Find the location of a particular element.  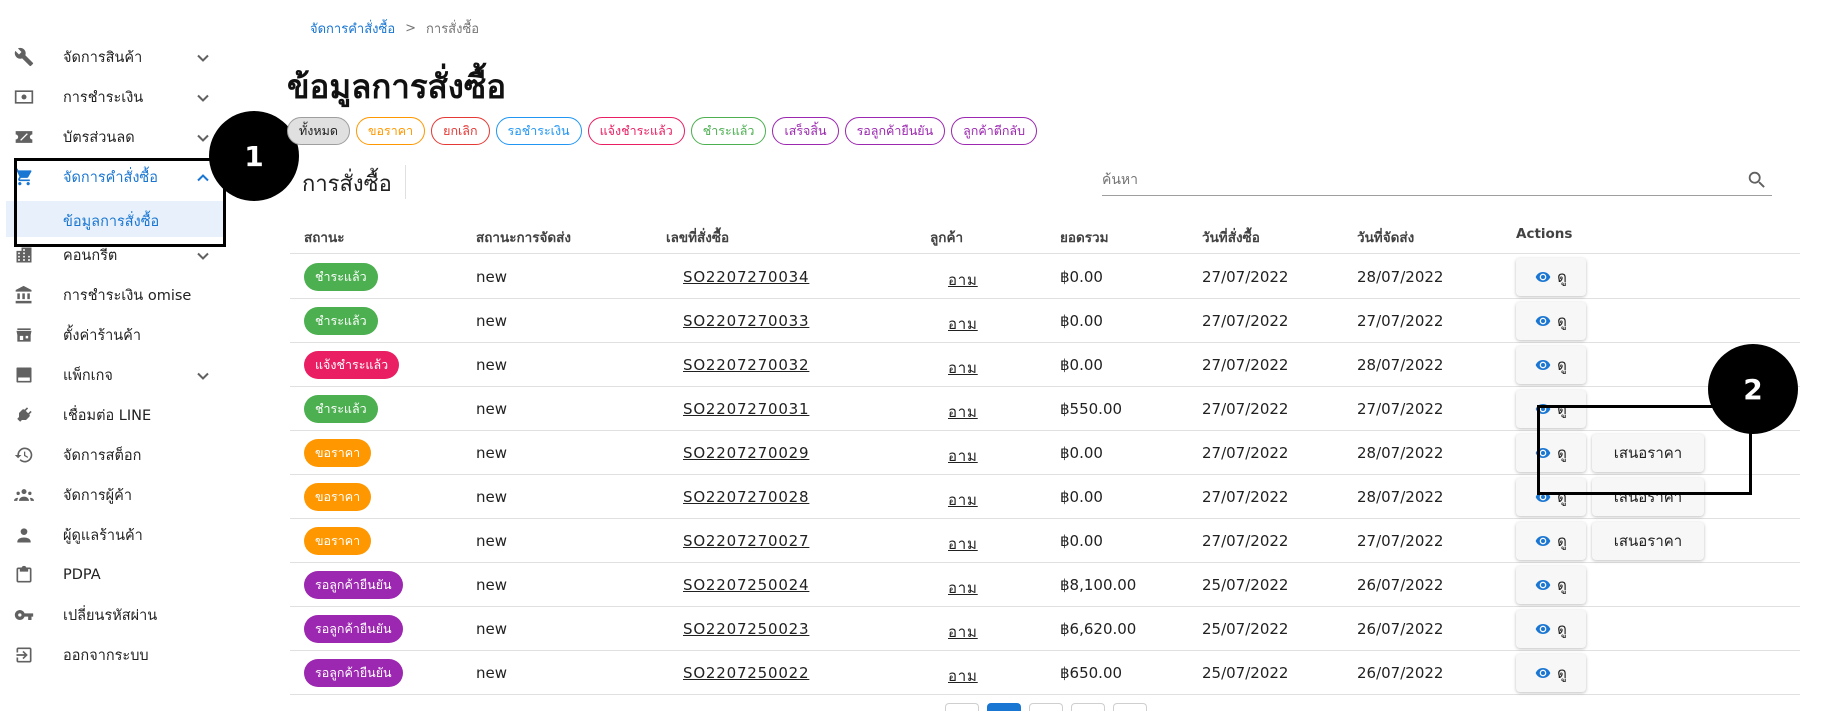

pagination-next-button is located at coordinates (1130, 707).